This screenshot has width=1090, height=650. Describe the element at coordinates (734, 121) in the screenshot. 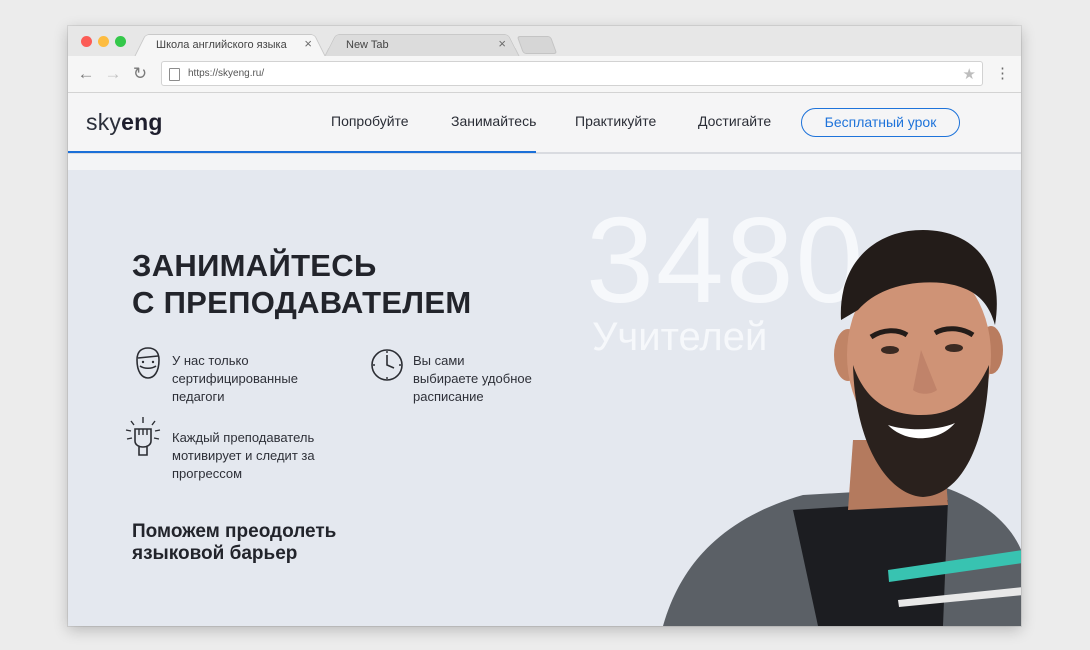

I see `nav-link-achieve: Достигайте` at that location.